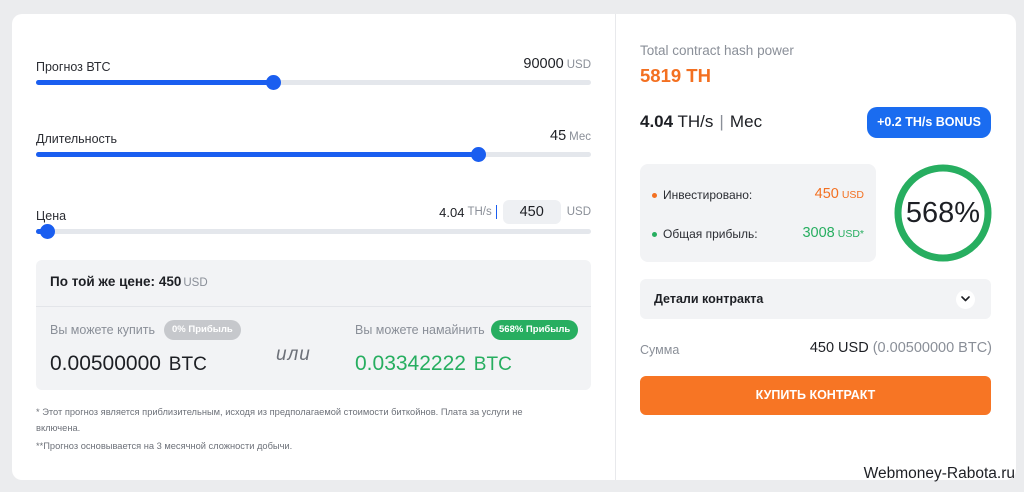 This screenshot has height=492, width=1024. What do you see at coordinates (433, 363) in the screenshot?
I see `can-mine-value: 0.03342222 BTC` at bounding box center [433, 363].